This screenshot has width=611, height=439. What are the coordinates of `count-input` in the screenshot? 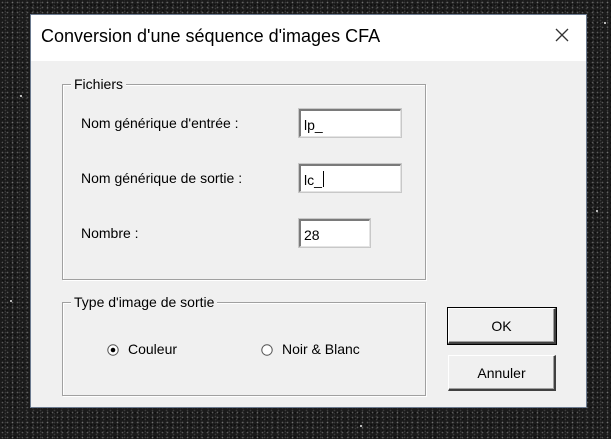 It's located at (335, 233).